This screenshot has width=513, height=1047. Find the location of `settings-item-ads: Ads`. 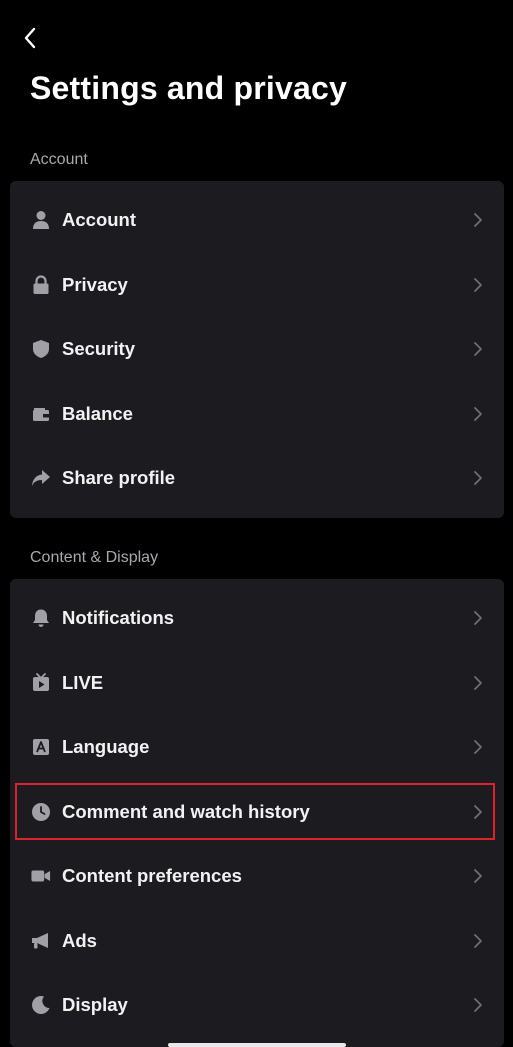

settings-item-ads: Ads is located at coordinates (257, 941).